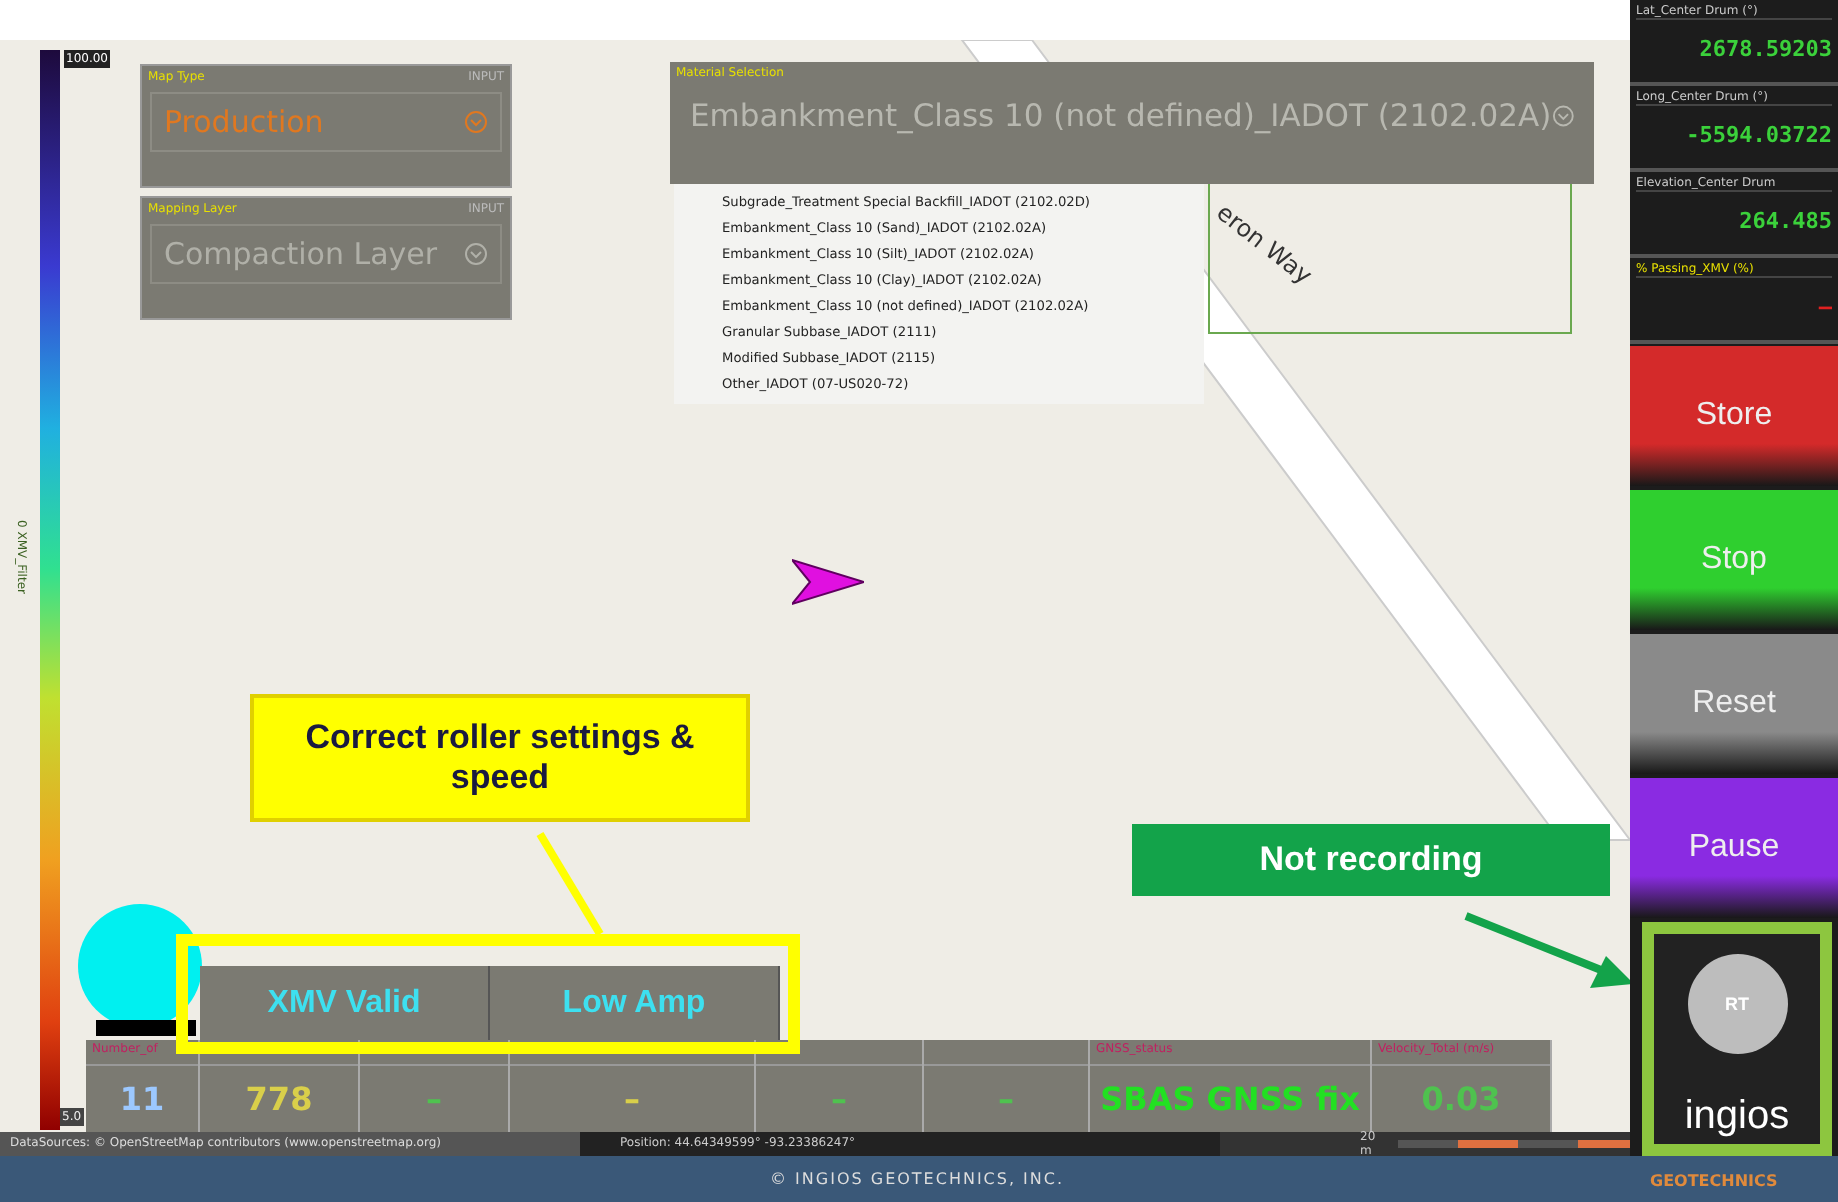 The image size is (1838, 1202). I want to click on vehicle-icon, so click(828, 582).